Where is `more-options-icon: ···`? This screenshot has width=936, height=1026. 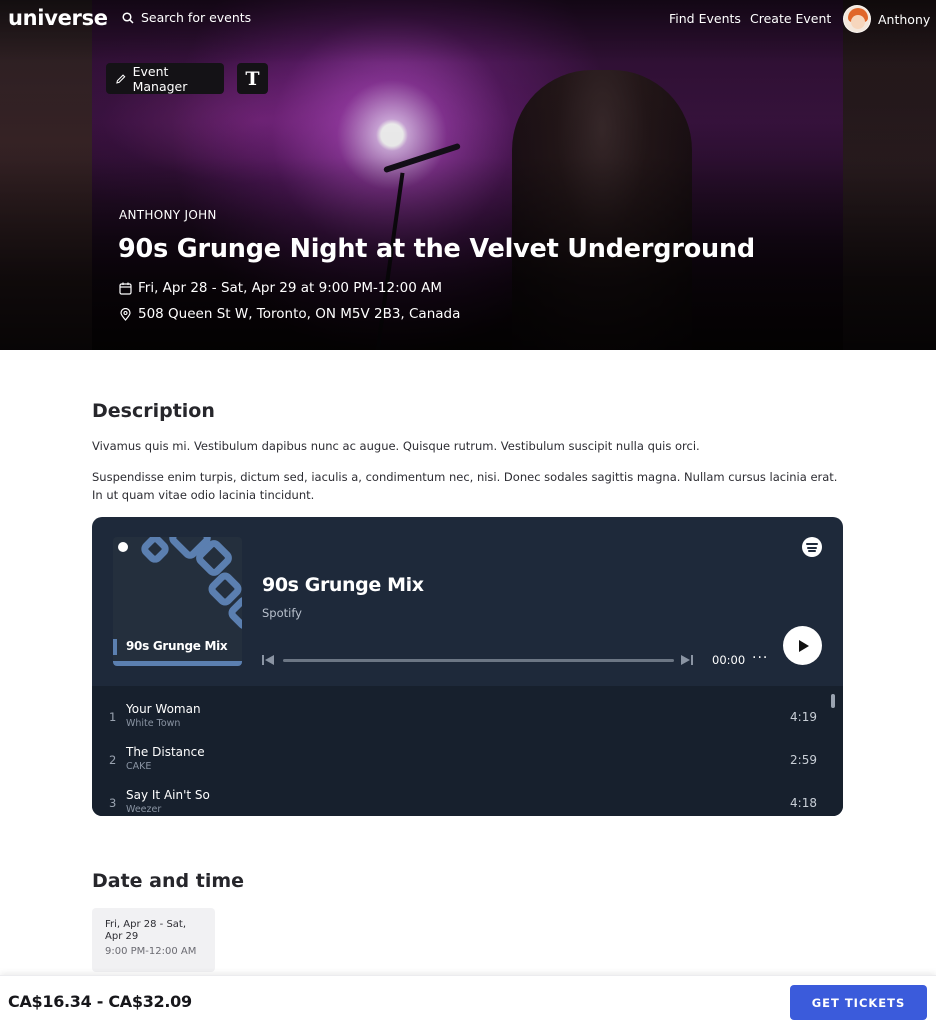 more-options-icon: ··· is located at coordinates (760, 658).